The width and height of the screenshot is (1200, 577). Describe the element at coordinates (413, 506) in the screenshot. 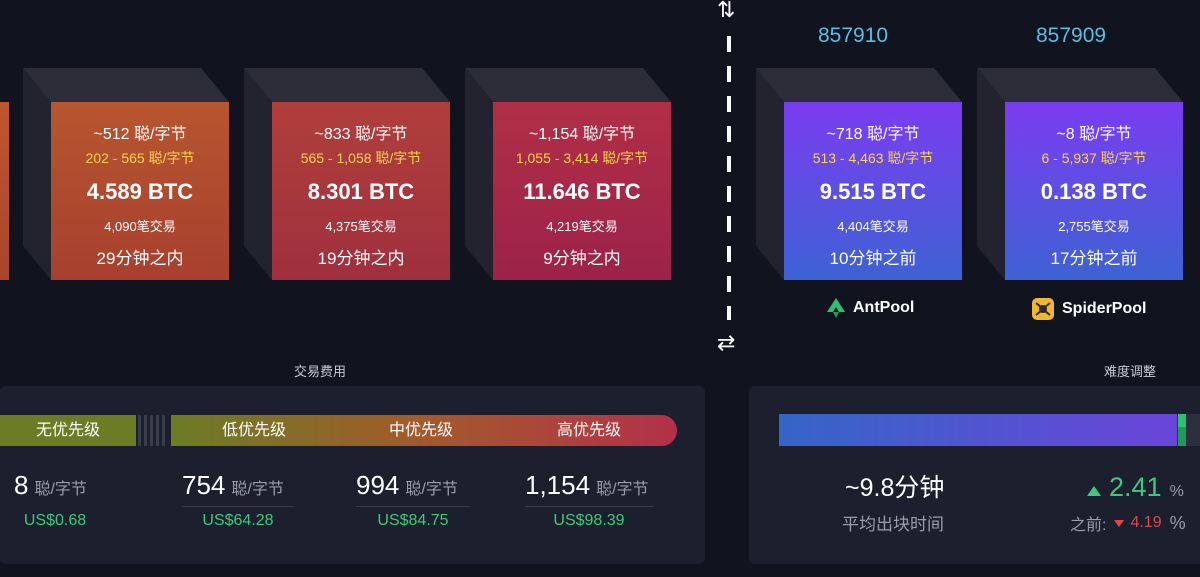

I see `fee-medium-underline` at that location.